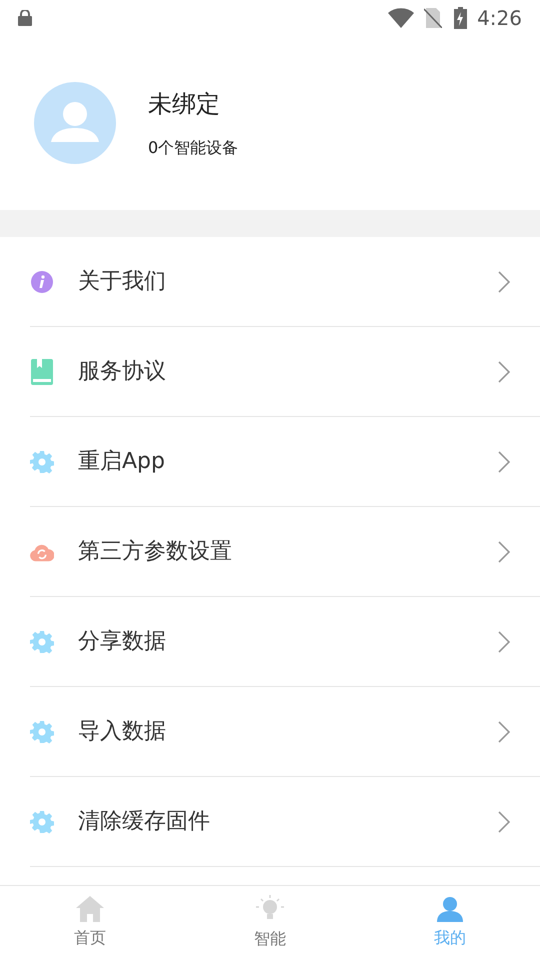 The height and width of the screenshot is (960, 540). What do you see at coordinates (499, 18) in the screenshot?
I see `status-time: 4:26` at bounding box center [499, 18].